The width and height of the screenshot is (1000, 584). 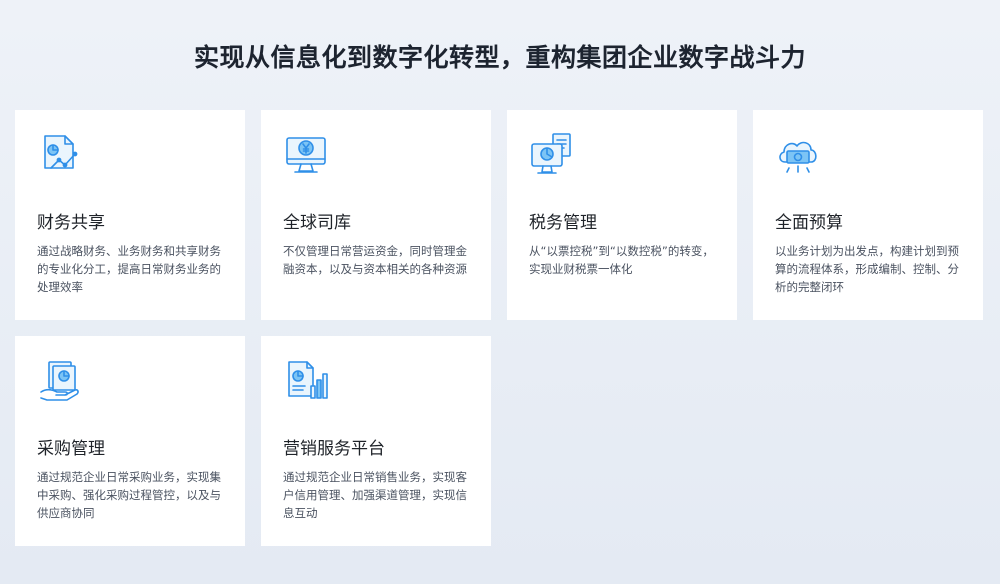 I want to click on card-global-treasury: 全球司库 不仅管理日常营运资金，同时管理金融资本，以及与资本相关的各种资源, so click(x=376, y=215).